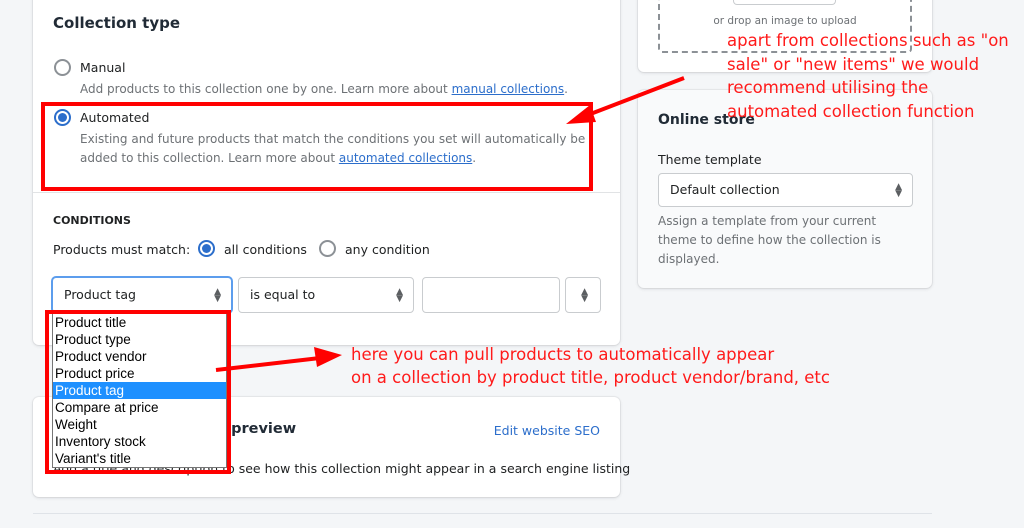 The height and width of the screenshot is (528, 1024). What do you see at coordinates (268, 364) in the screenshot?
I see `arrow-line-bottom` at bounding box center [268, 364].